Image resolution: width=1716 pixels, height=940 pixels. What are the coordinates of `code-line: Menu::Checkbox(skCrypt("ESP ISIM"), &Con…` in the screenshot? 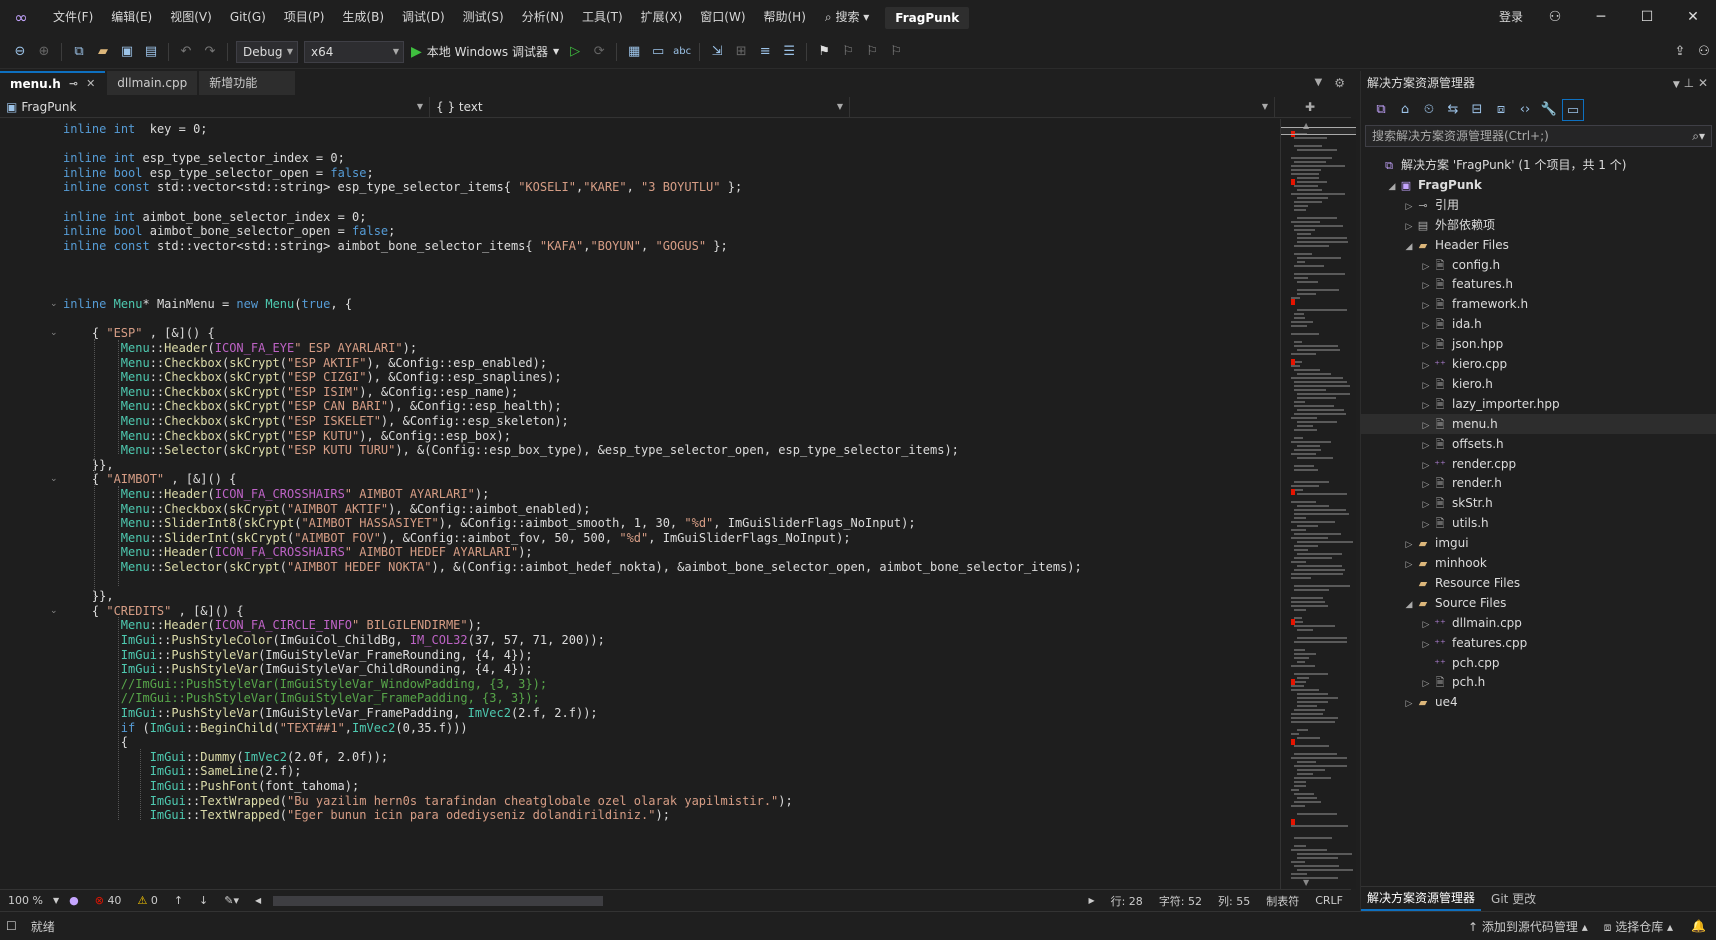 It's located at (290, 392).